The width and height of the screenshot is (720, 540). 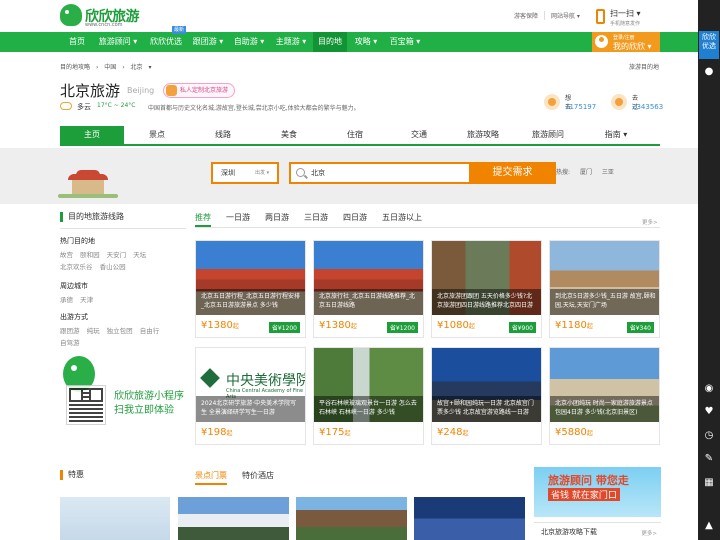 What do you see at coordinates (355, 219) in the screenshot?
I see `tab-four-day: 四日游` at bounding box center [355, 219].